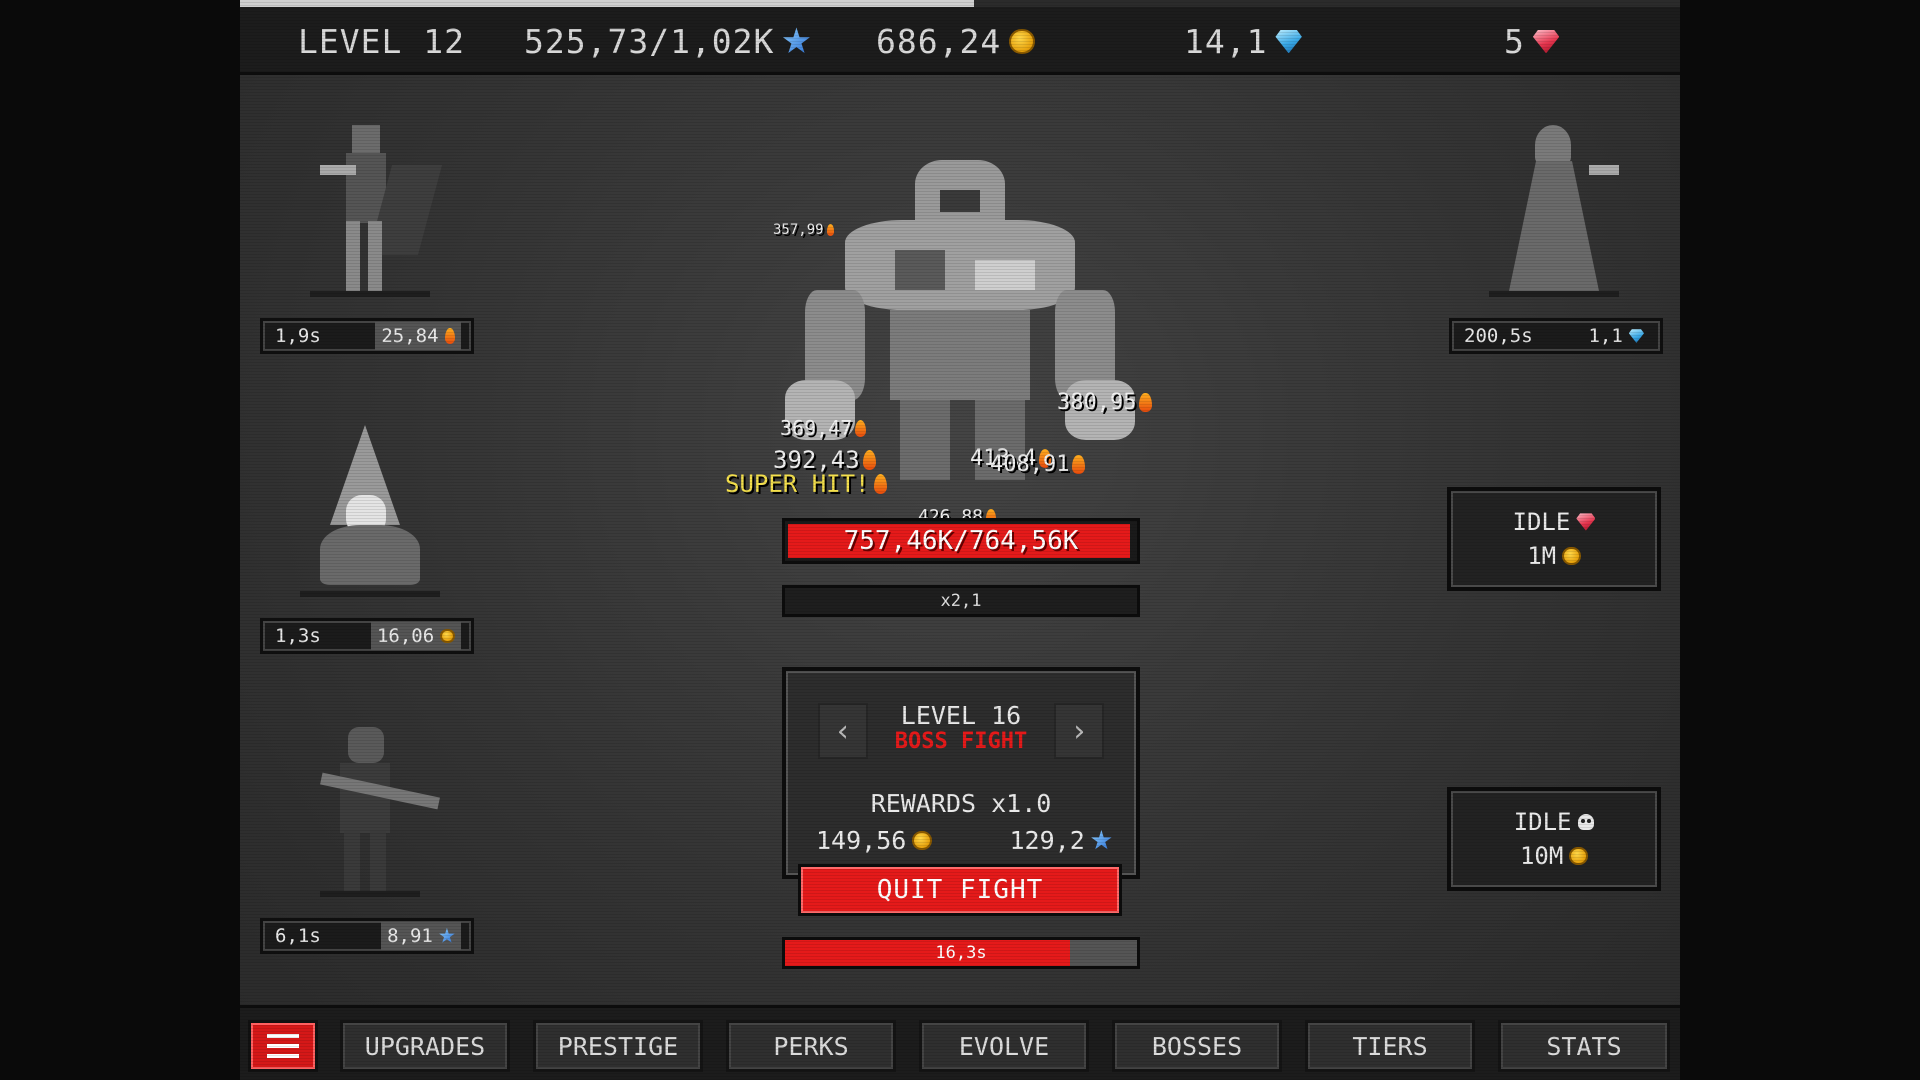  Describe the element at coordinates (298, 936) in the screenshot. I see `hero-attack-time: 6,1s` at that location.